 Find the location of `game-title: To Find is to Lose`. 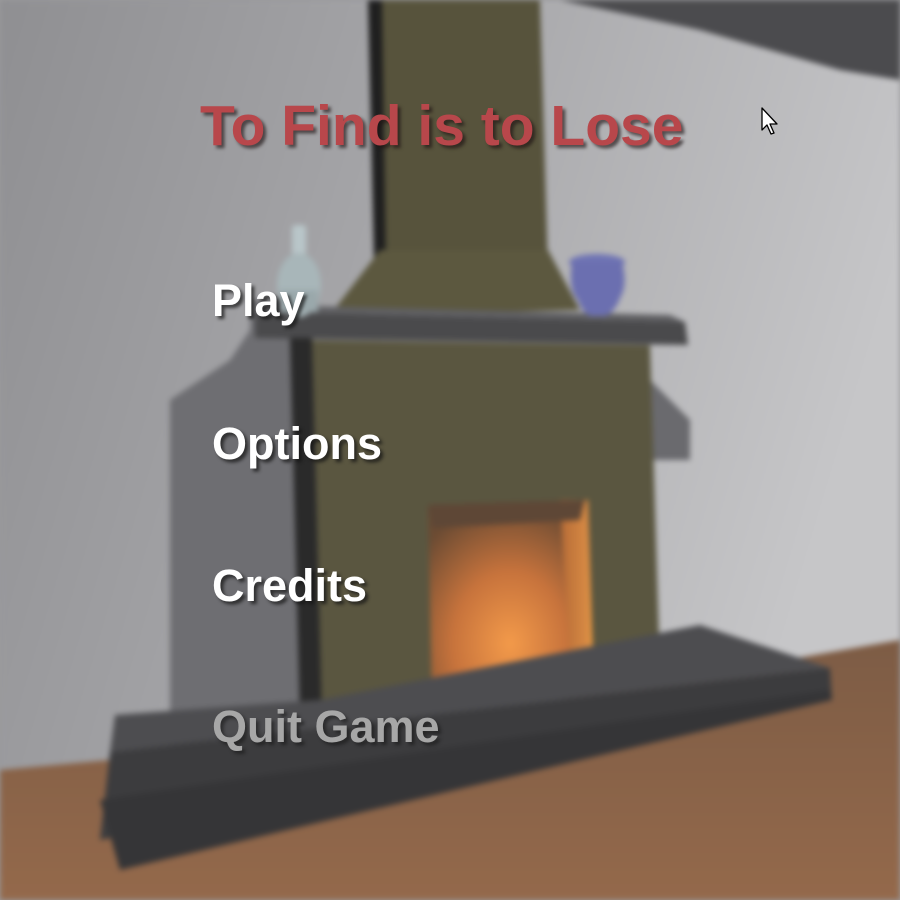

game-title: To Find is to Lose is located at coordinates (442, 126).